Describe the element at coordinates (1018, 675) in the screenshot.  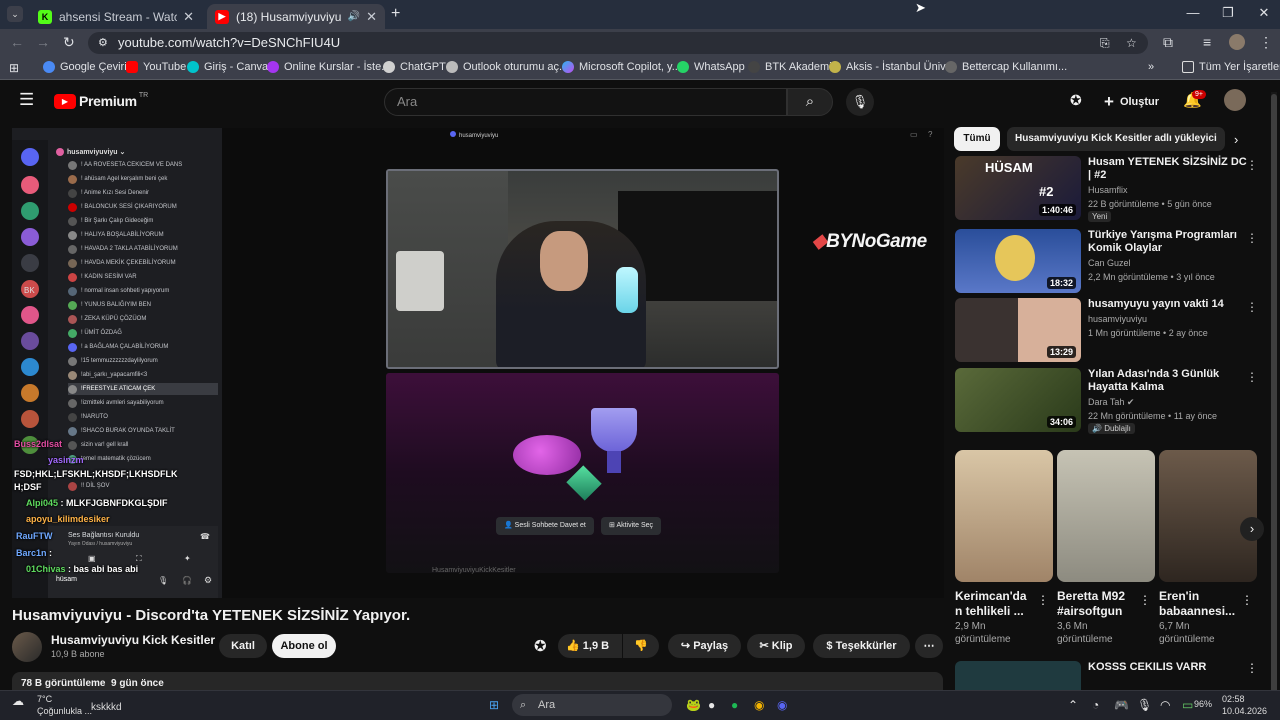
I see `recommendation-item` at that location.